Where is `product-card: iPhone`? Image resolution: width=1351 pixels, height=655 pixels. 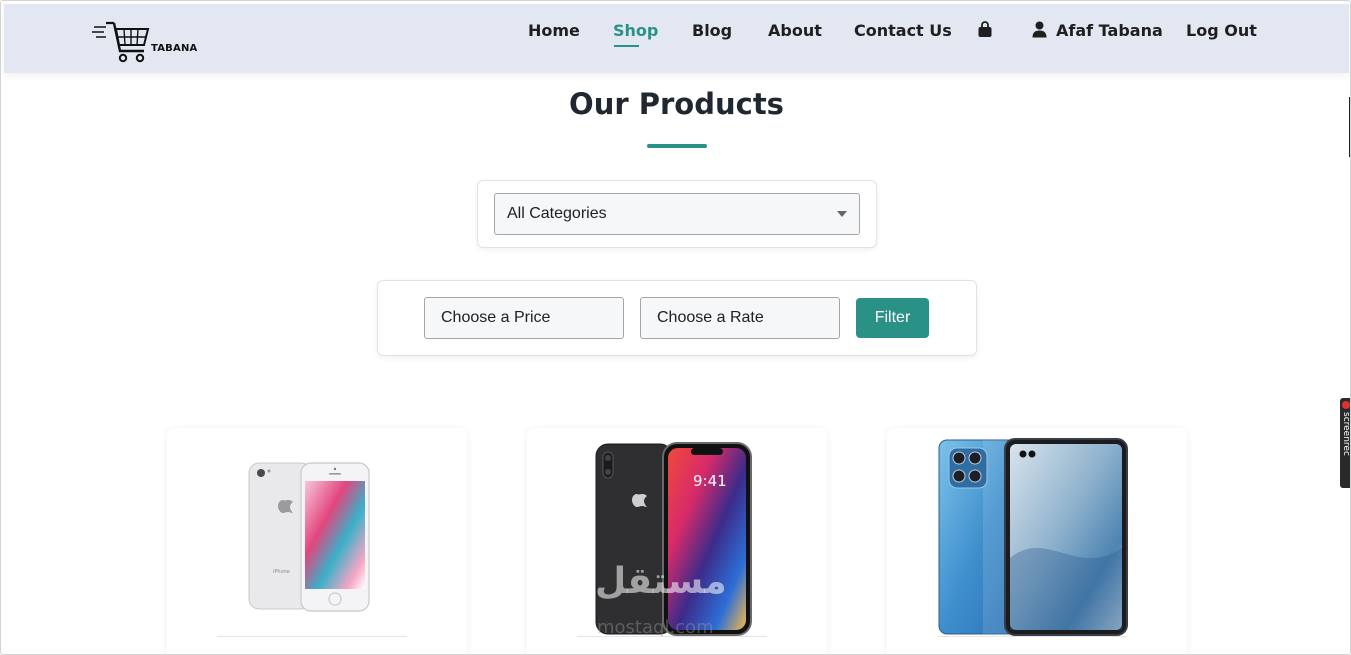 product-card: iPhone is located at coordinates (317, 541).